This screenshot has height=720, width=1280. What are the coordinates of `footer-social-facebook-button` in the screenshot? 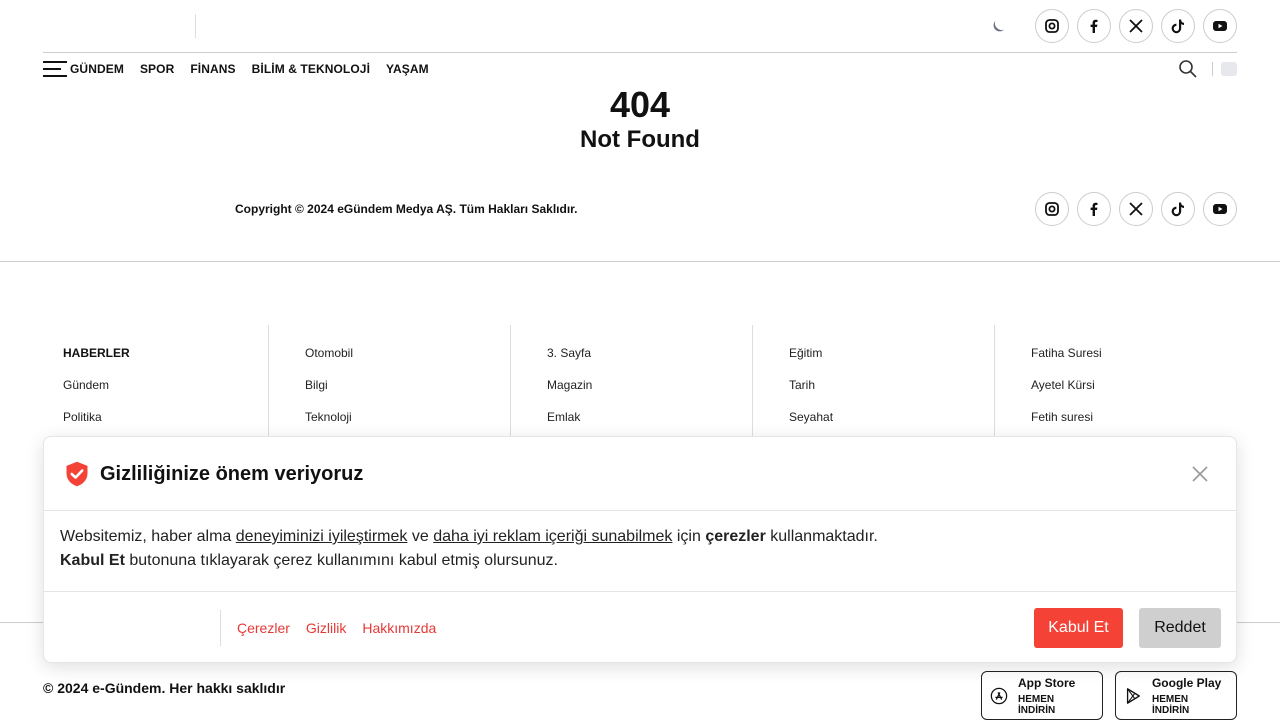 It's located at (1094, 209).